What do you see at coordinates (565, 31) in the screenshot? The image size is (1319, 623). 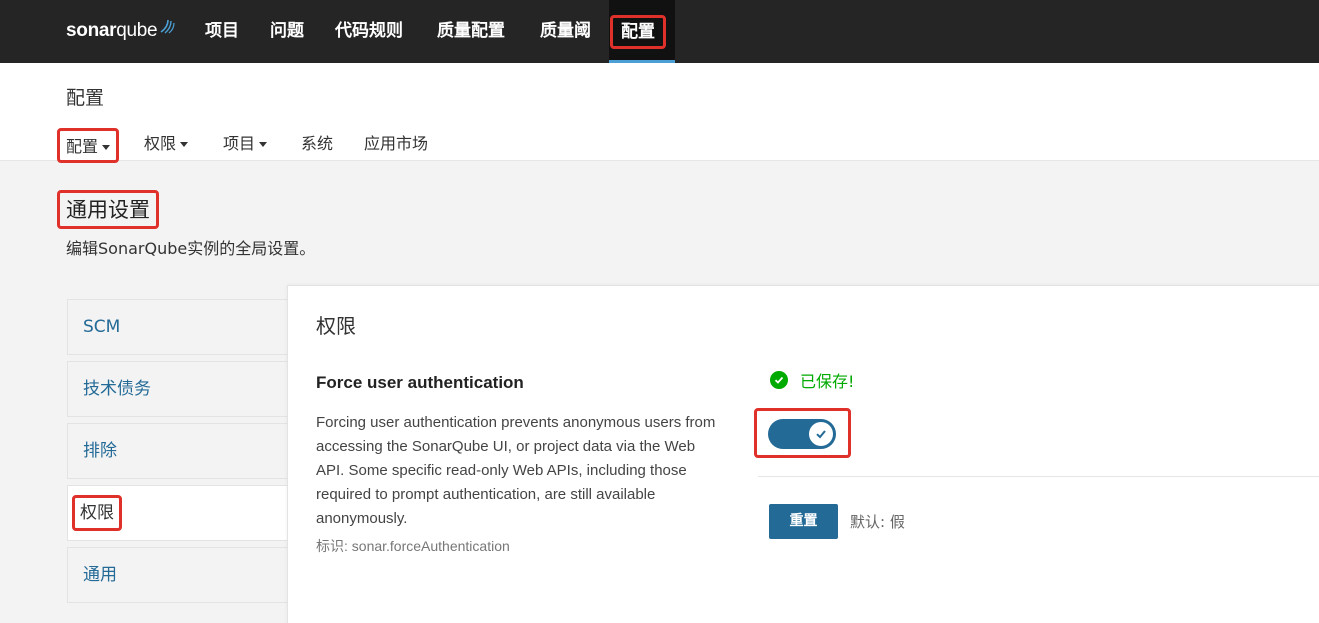 I see `nav-quality-gates: 质量阈` at bounding box center [565, 31].